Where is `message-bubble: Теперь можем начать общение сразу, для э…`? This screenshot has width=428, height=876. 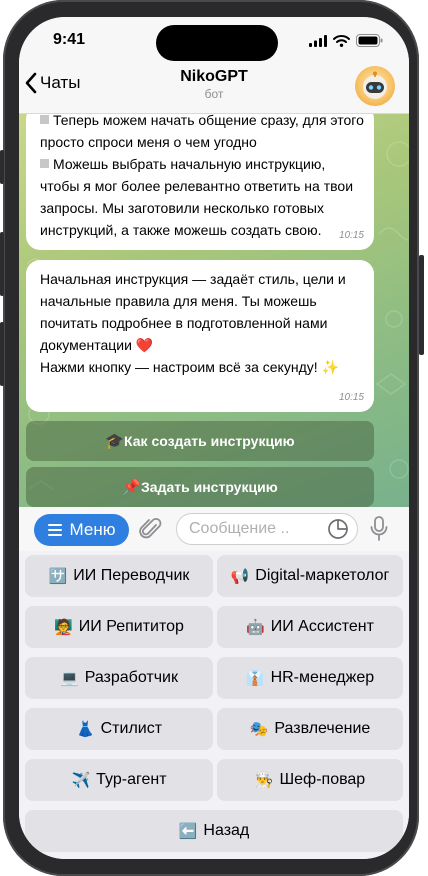
message-bubble: Теперь можем начать общение сразу, для э… is located at coordinates (200, 182).